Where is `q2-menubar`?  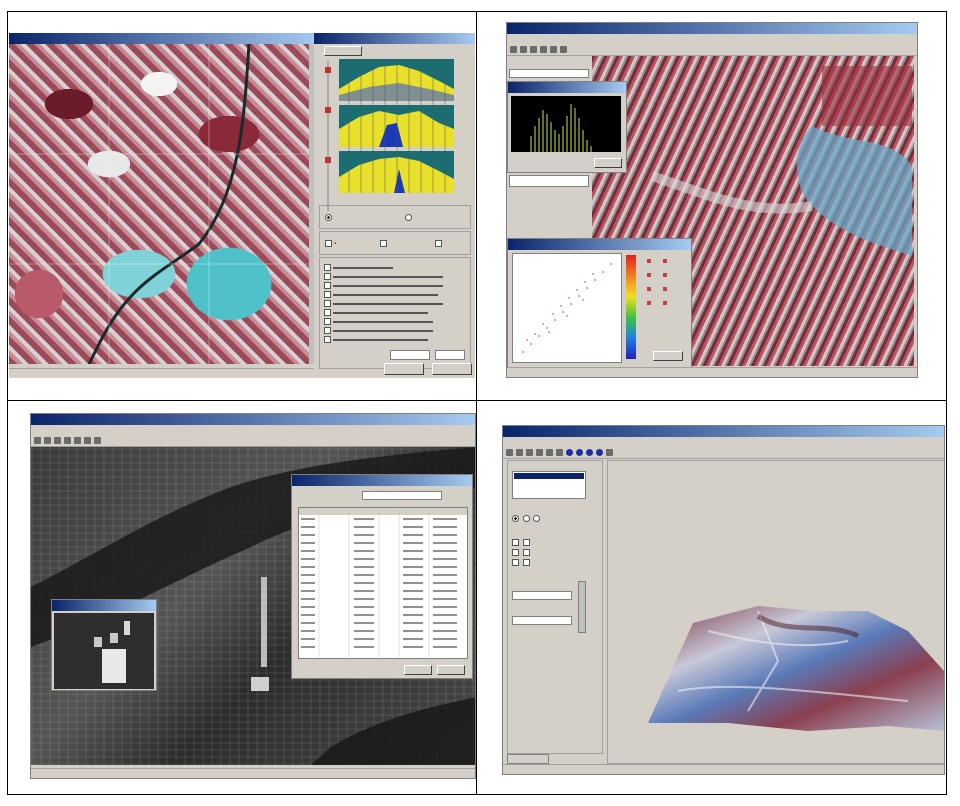
q2-menubar is located at coordinates (712, 39).